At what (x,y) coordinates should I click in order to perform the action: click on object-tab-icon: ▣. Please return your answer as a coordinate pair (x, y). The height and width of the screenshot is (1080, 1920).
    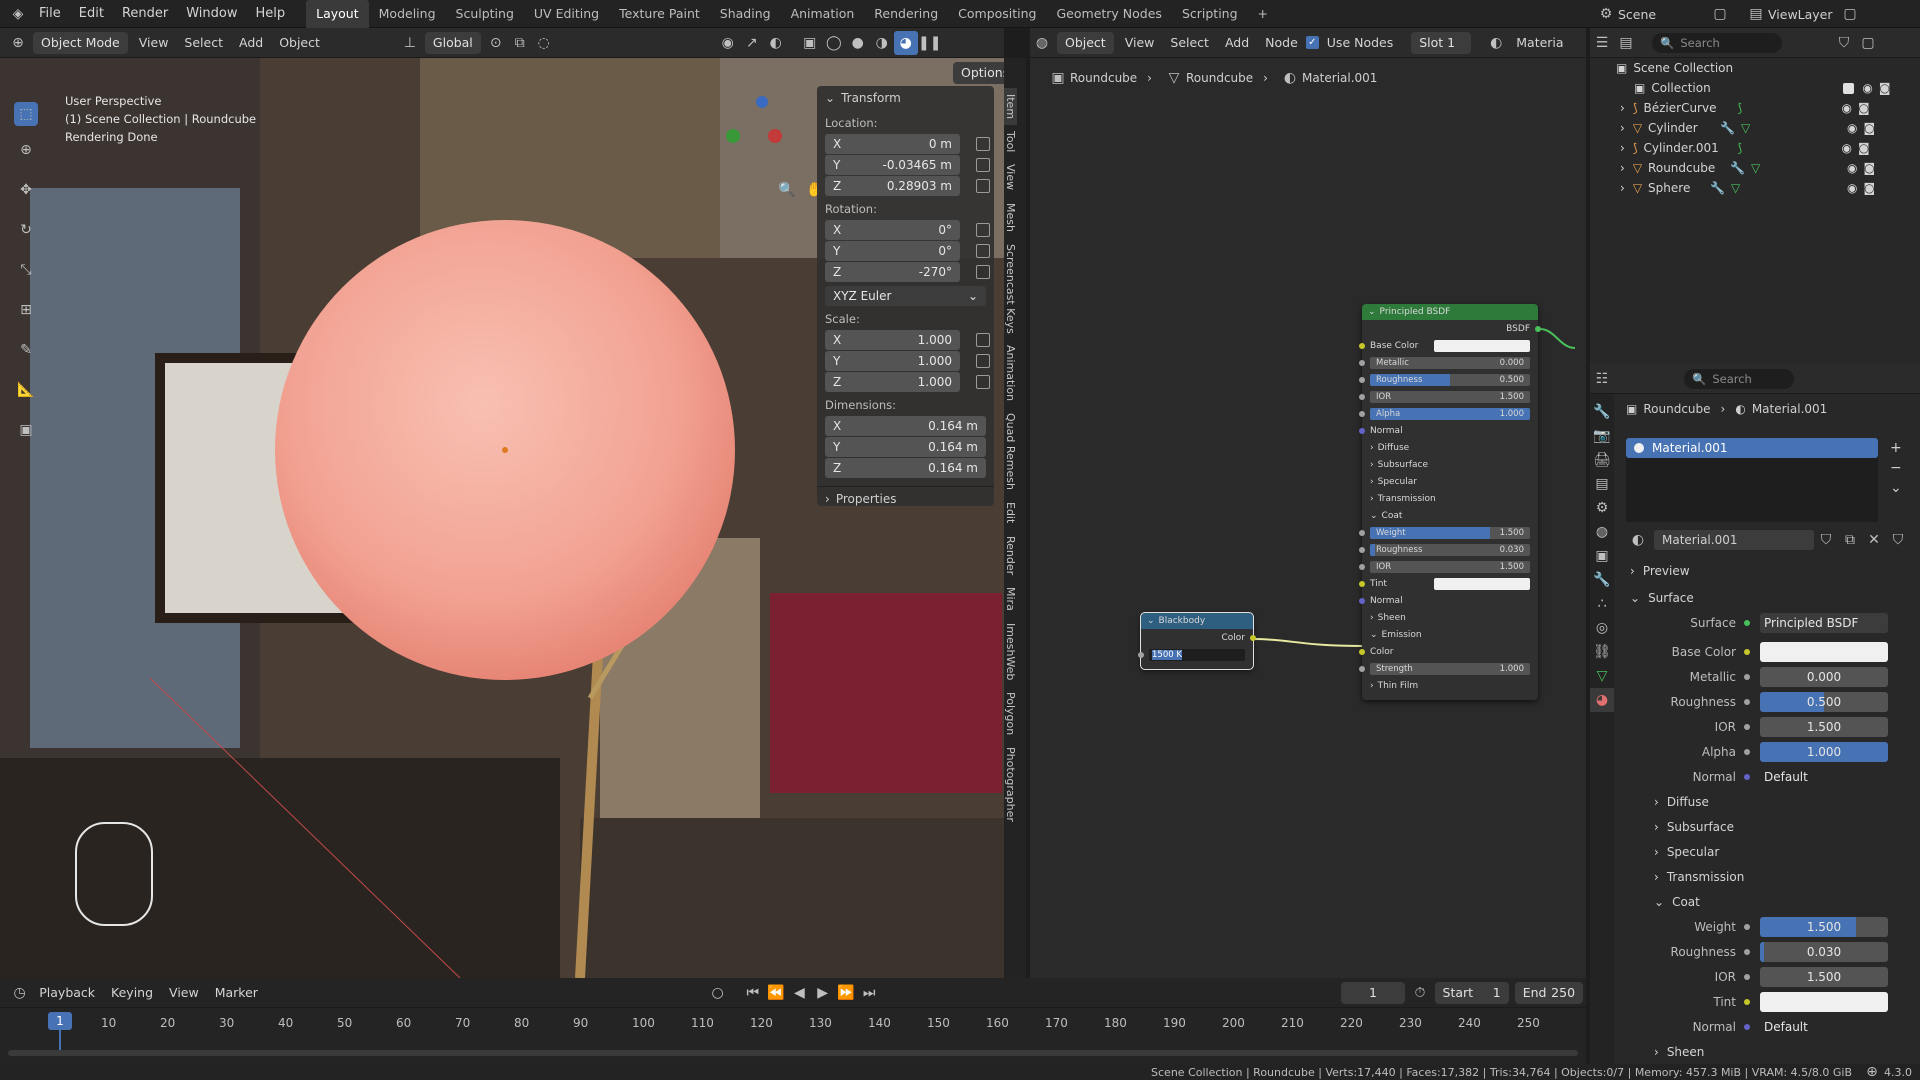
    Looking at the image, I should click on (1602, 556).